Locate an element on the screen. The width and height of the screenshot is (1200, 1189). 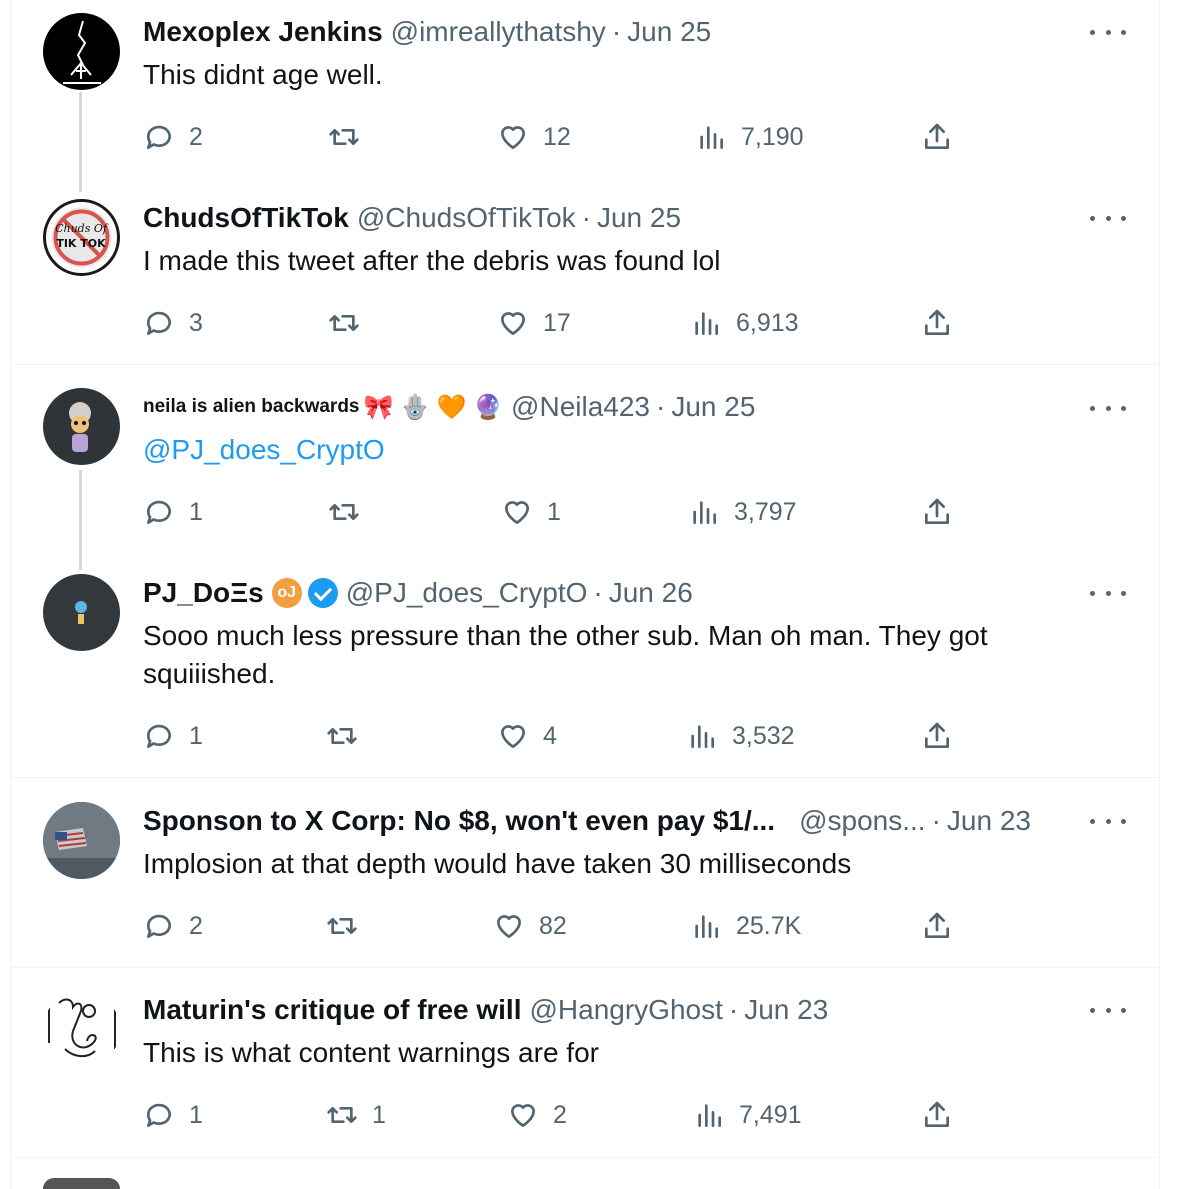
retweet-count: 1 is located at coordinates (379, 1114).